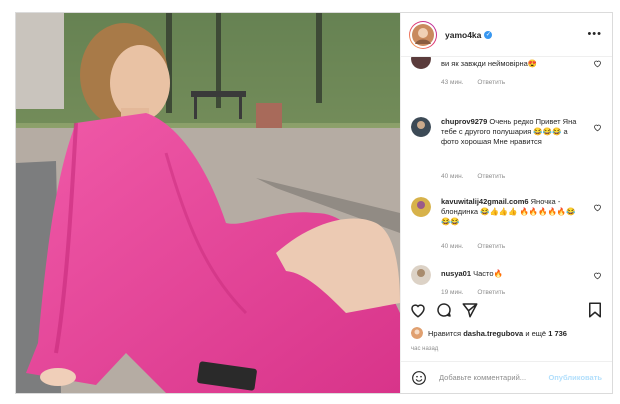 The height and width of the screenshot is (404, 620). Describe the element at coordinates (418, 310) in the screenshot. I see `heart-icon` at that location.